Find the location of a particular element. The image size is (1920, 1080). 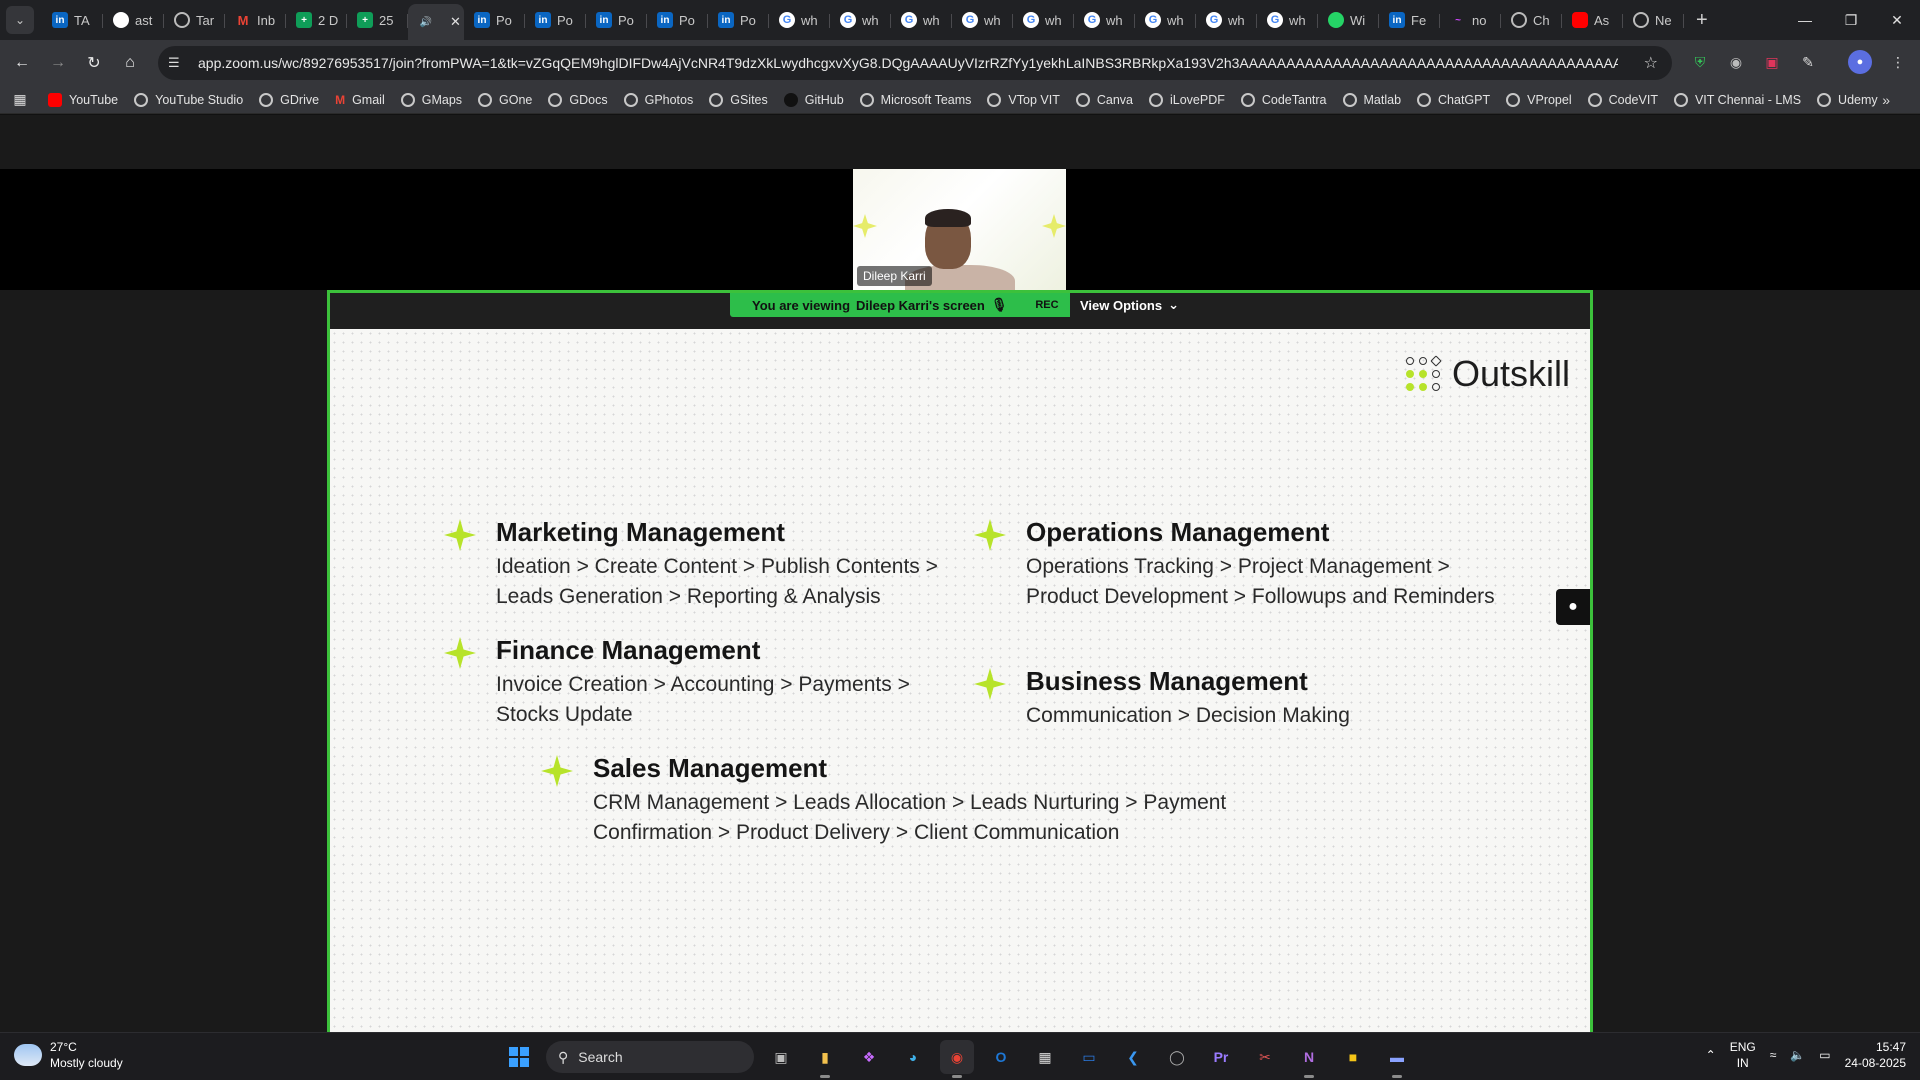

app-window-icon: ▬ is located at coordinates (1397, 1059).